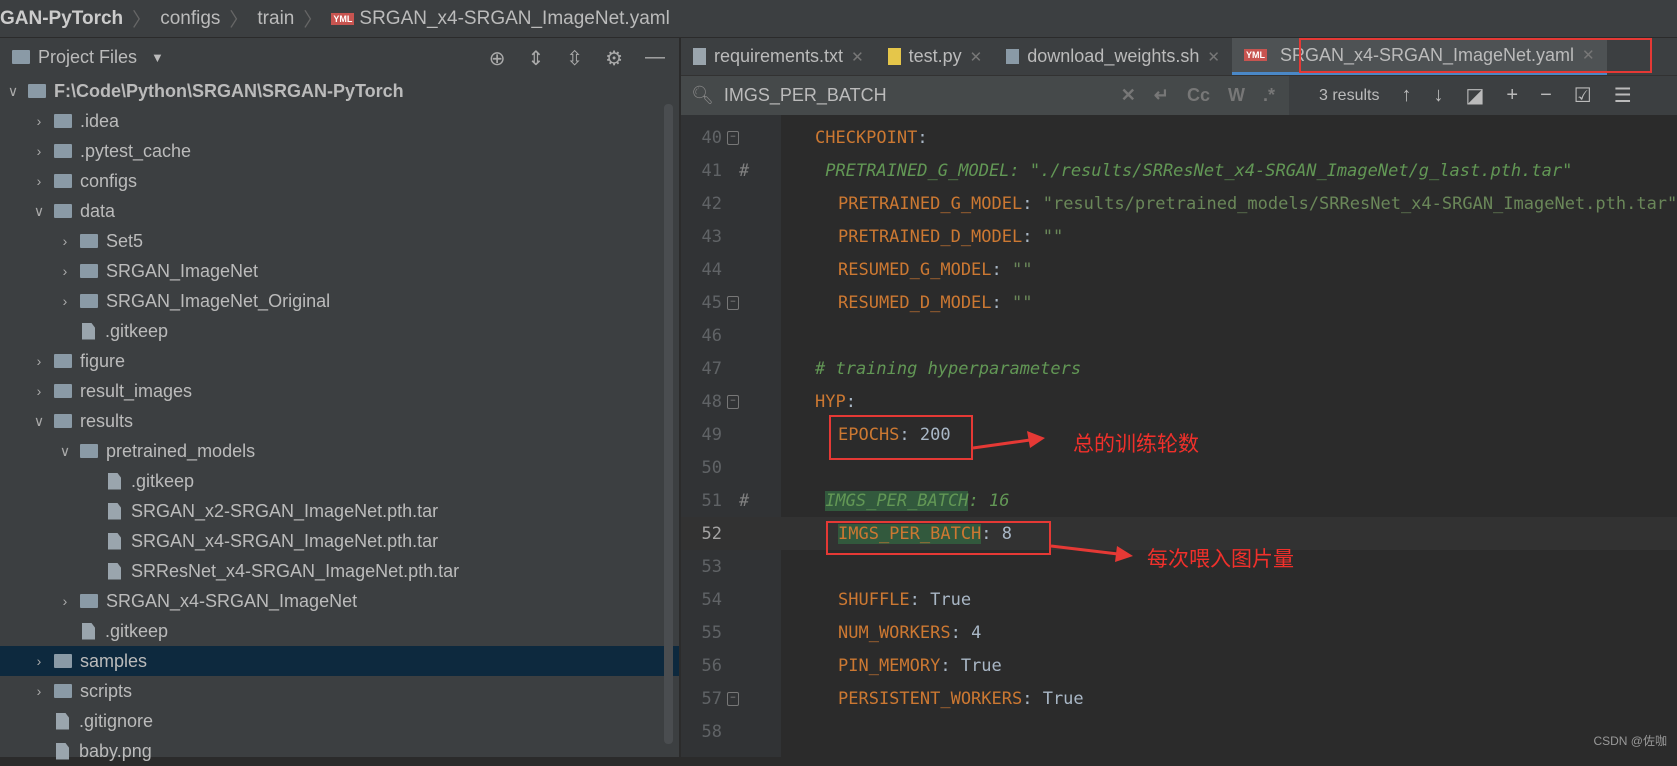 The height and width of the screenshot is (766, 1677). I want to click on annotation-arrows, so click(1052, 496).